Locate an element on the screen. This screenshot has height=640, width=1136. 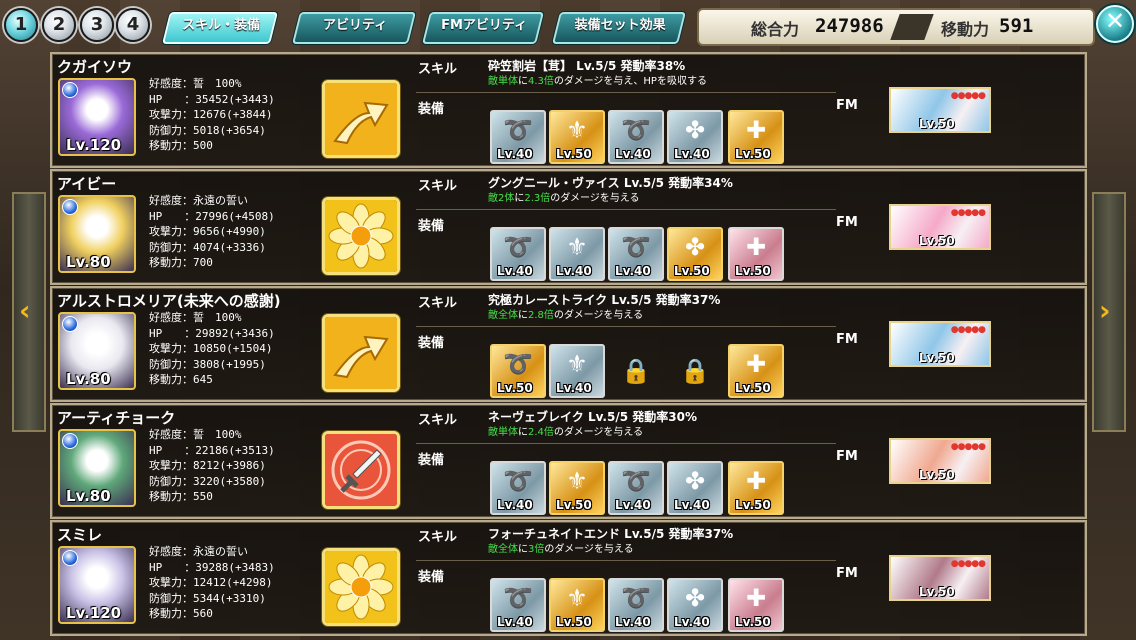
skill-target: 敵全体 is located at coordinates (503, 549).